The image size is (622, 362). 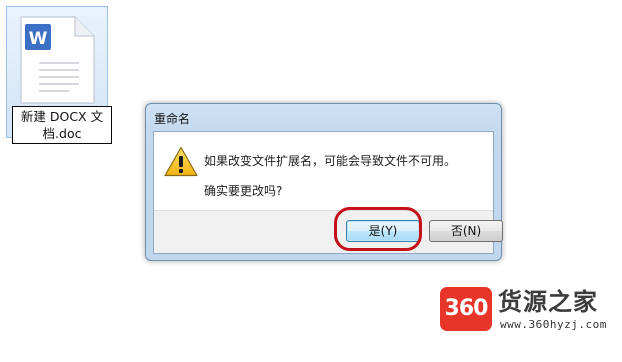 What do you see at coordinates (57, 60) in the screenshot?
I see `wps-document-icon: W` at bounding box center [57, 60].